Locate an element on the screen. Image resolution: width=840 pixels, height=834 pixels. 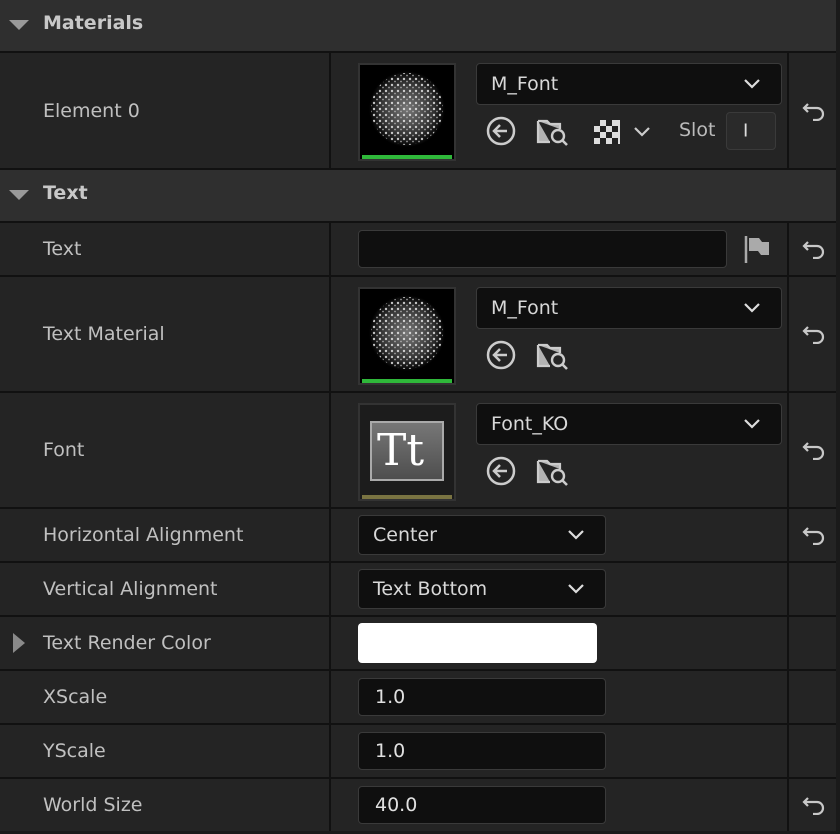
text-input is located at coordinates (542, 249).